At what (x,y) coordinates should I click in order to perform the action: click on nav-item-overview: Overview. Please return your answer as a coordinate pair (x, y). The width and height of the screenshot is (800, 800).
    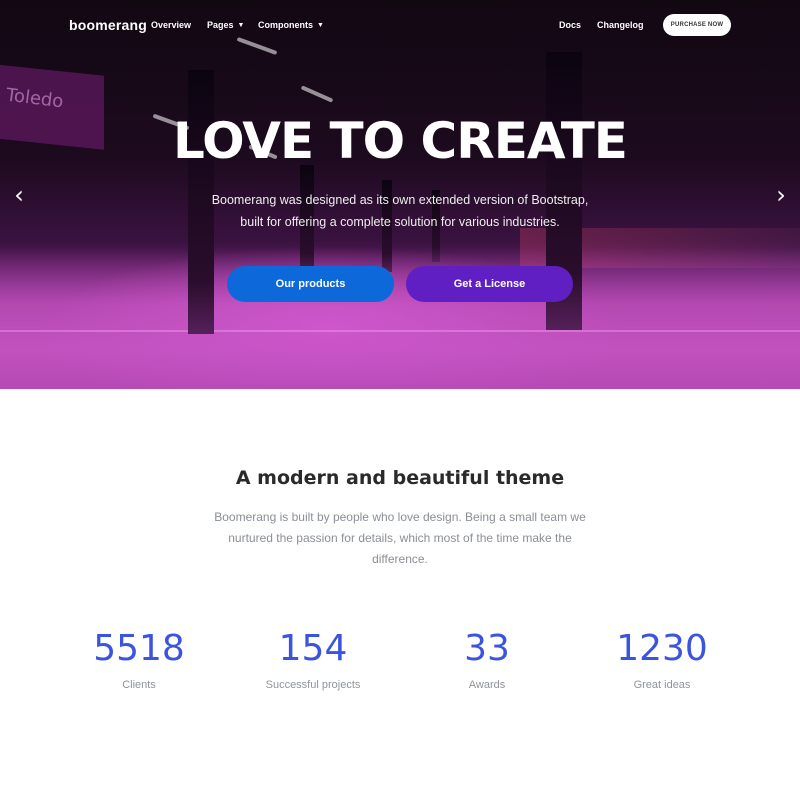
    Looking at the image, I should click on (171, 25).